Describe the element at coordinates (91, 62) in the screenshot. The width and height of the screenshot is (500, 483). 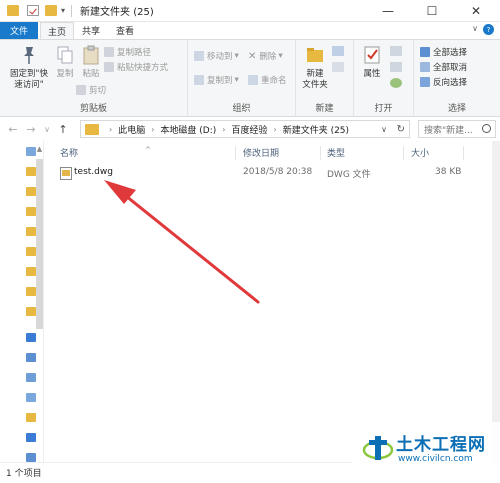
I see `paste-button: 粘贴` at that location.